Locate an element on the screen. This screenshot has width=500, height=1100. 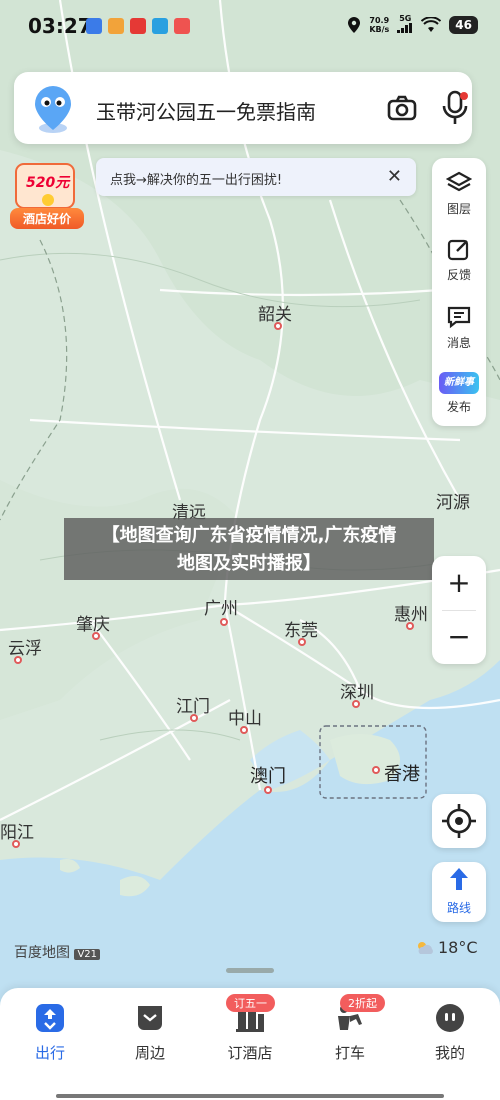
map-tools-panel: 图层 反馈 消息 新鲜事 发布 is located at coordinates (459, 292).